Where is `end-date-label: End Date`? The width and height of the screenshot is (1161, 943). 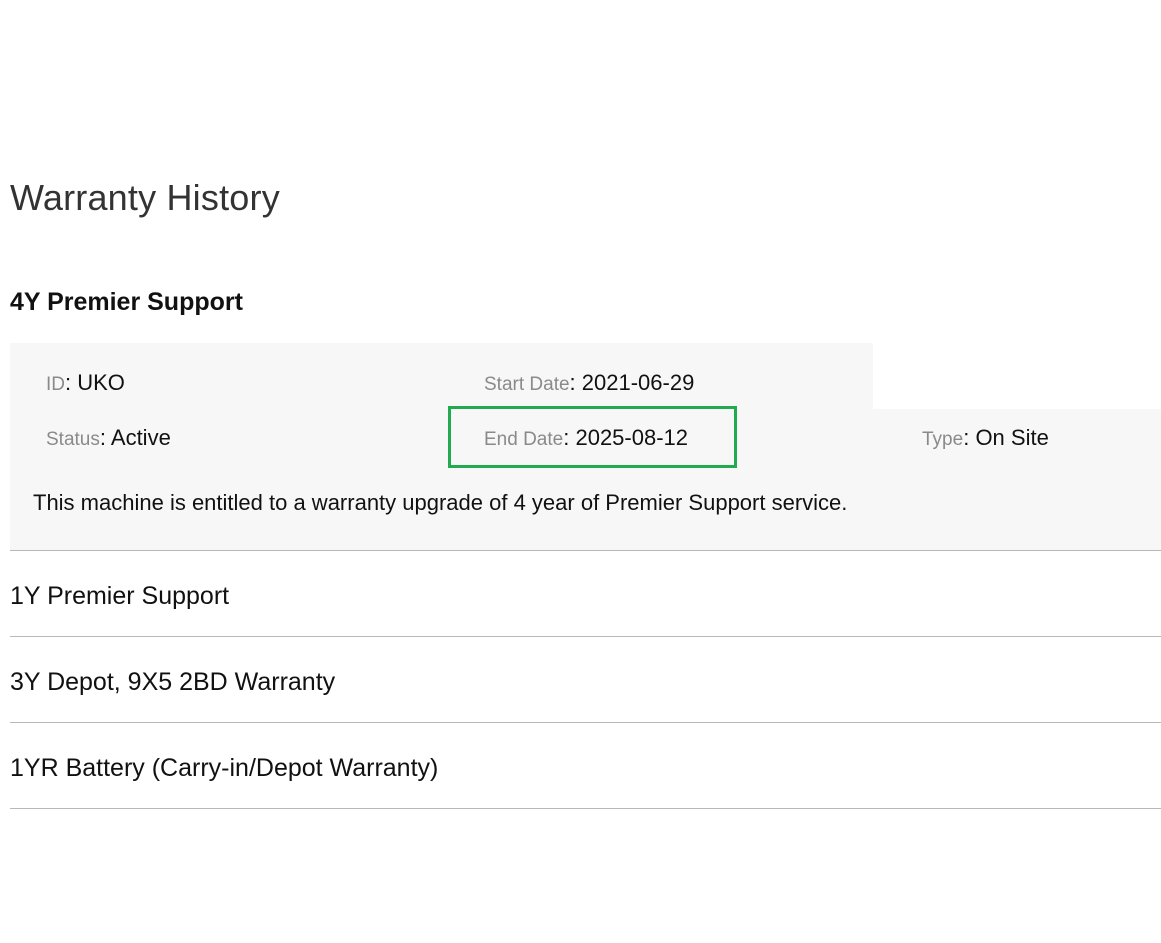
end-date-label: End Date is located at coordinates (524, 439).